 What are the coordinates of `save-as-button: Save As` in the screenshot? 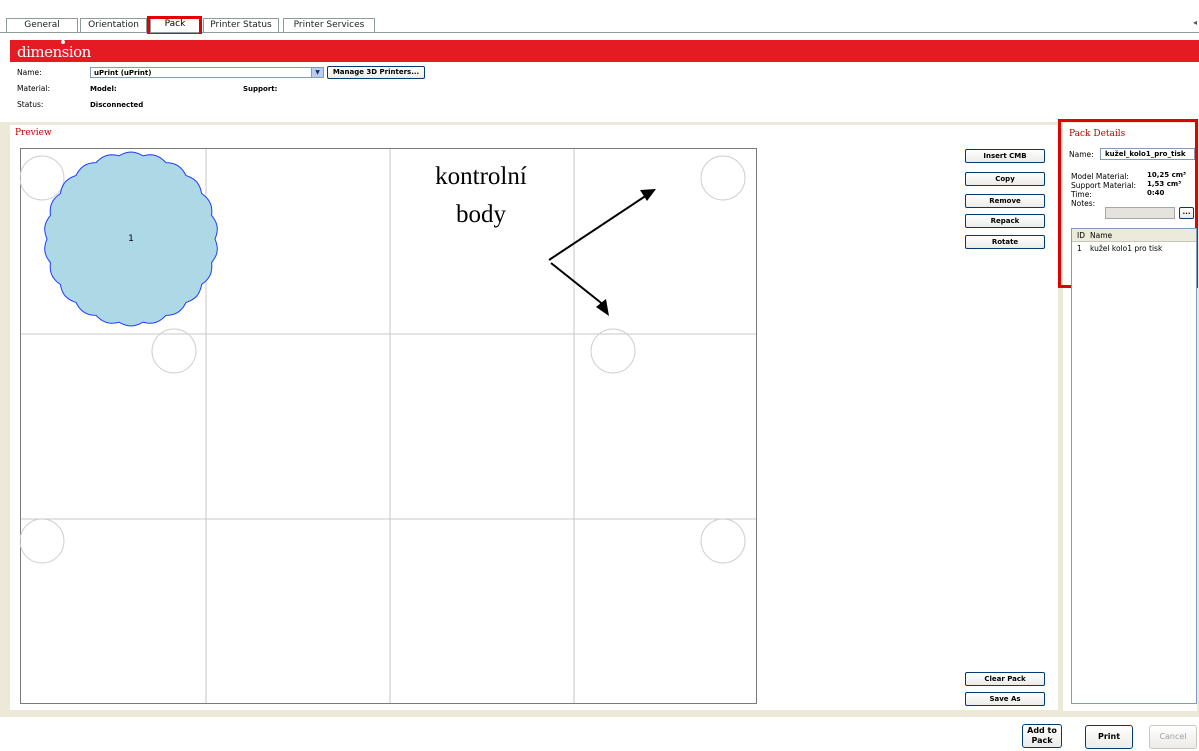 It's located at (1005, 699).